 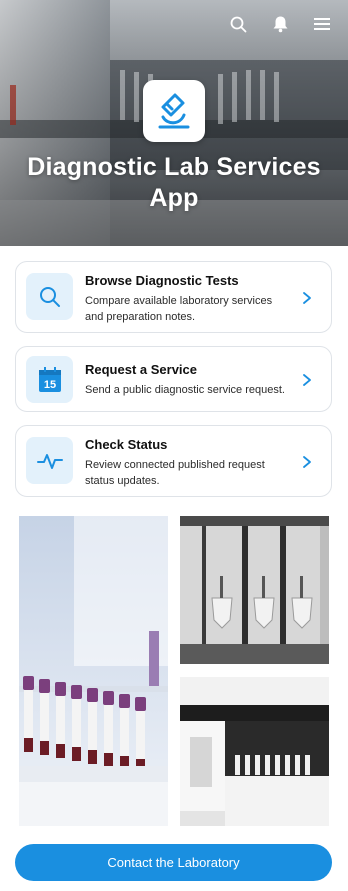 I want to click on search-button, so click(x=238, y=24).